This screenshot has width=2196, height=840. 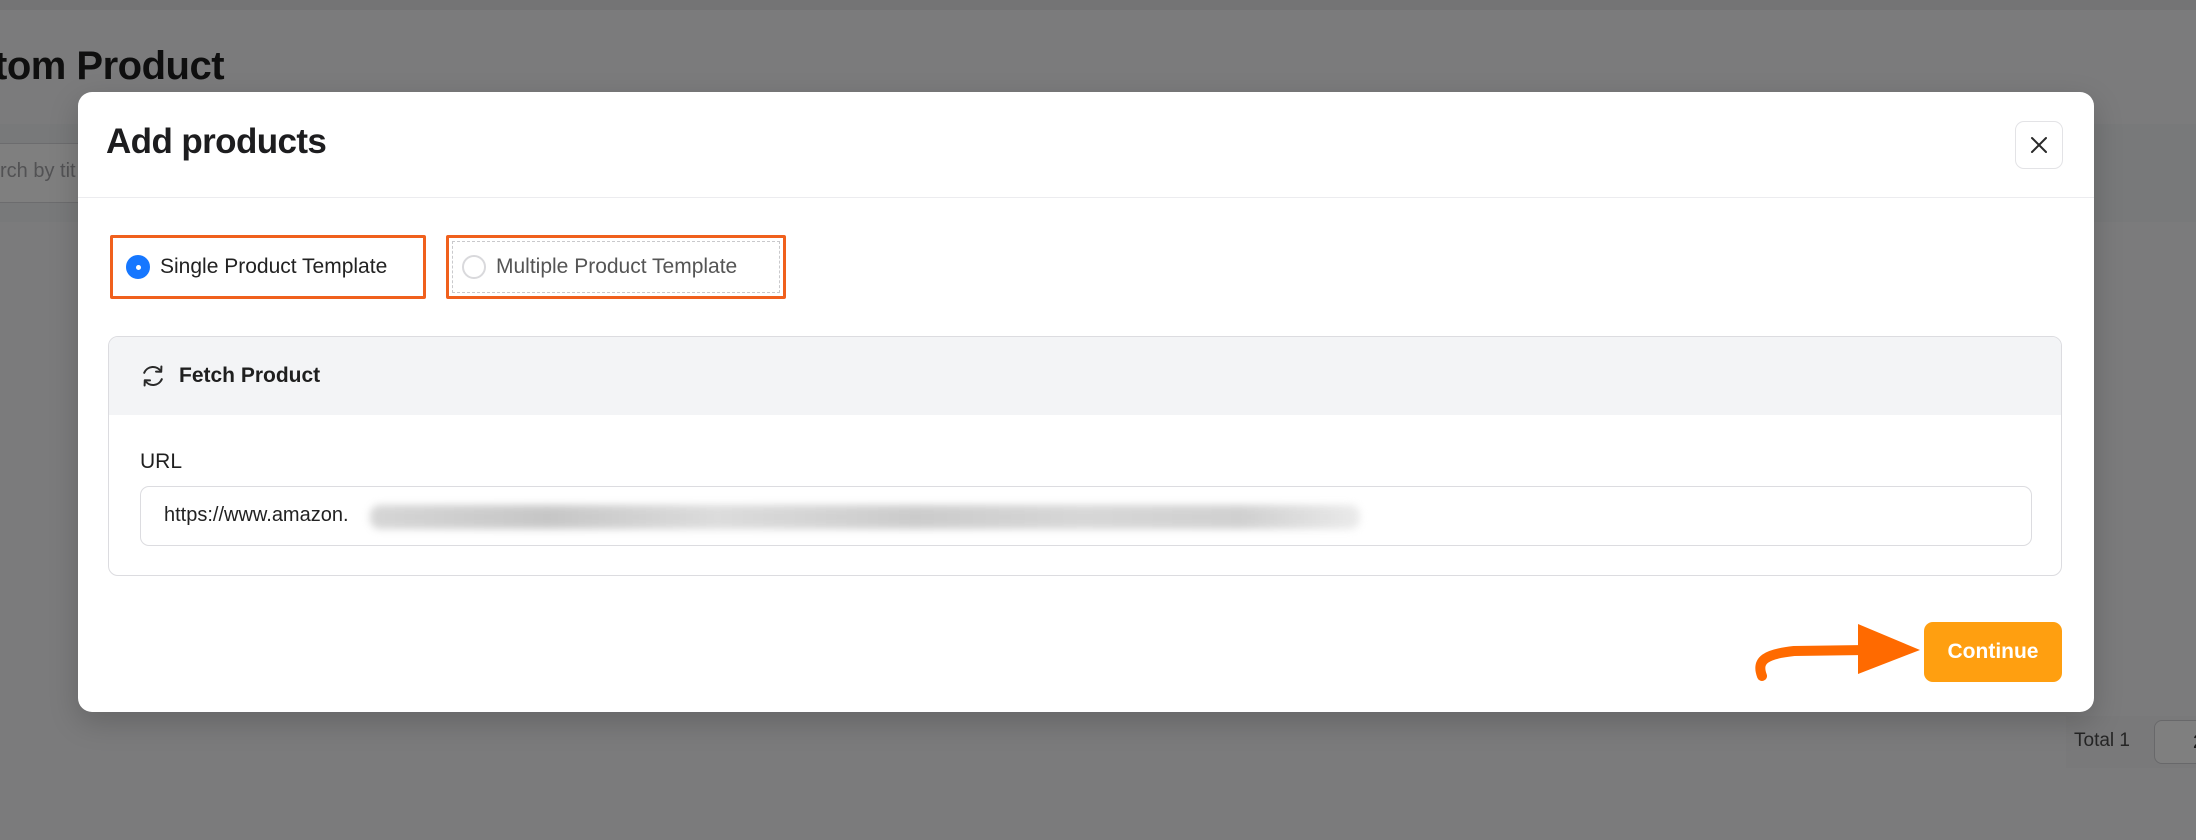 What do you see at coordinates (216, 141) in the screenshot?
I see `modal-title: Add products` at bounding box center [216, 141].